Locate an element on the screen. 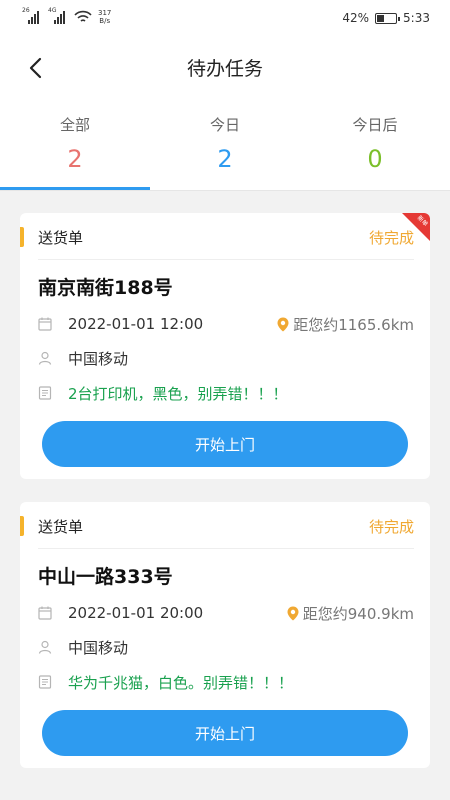 The width and height of the screenshot is (450, 800). clock: 5:33 is located at coordinates (416, 18).